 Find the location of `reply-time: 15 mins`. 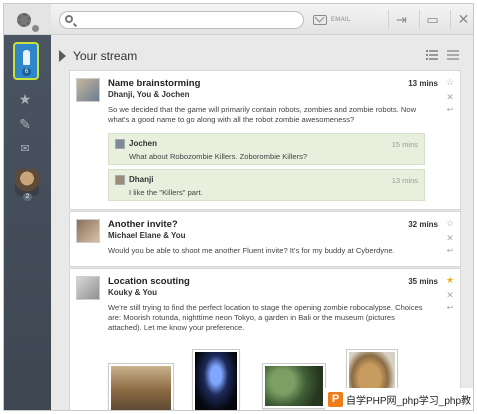

reply-time: 15 mins is located at coordinates (404, 144).